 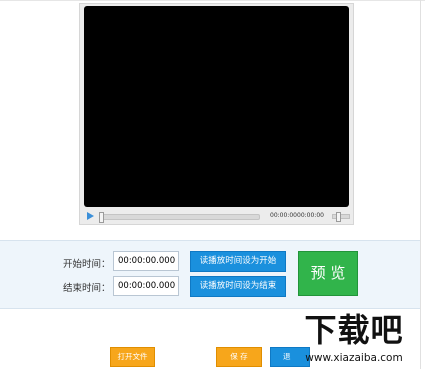 I want to click on start-time-input, so click(x=146, y=261).